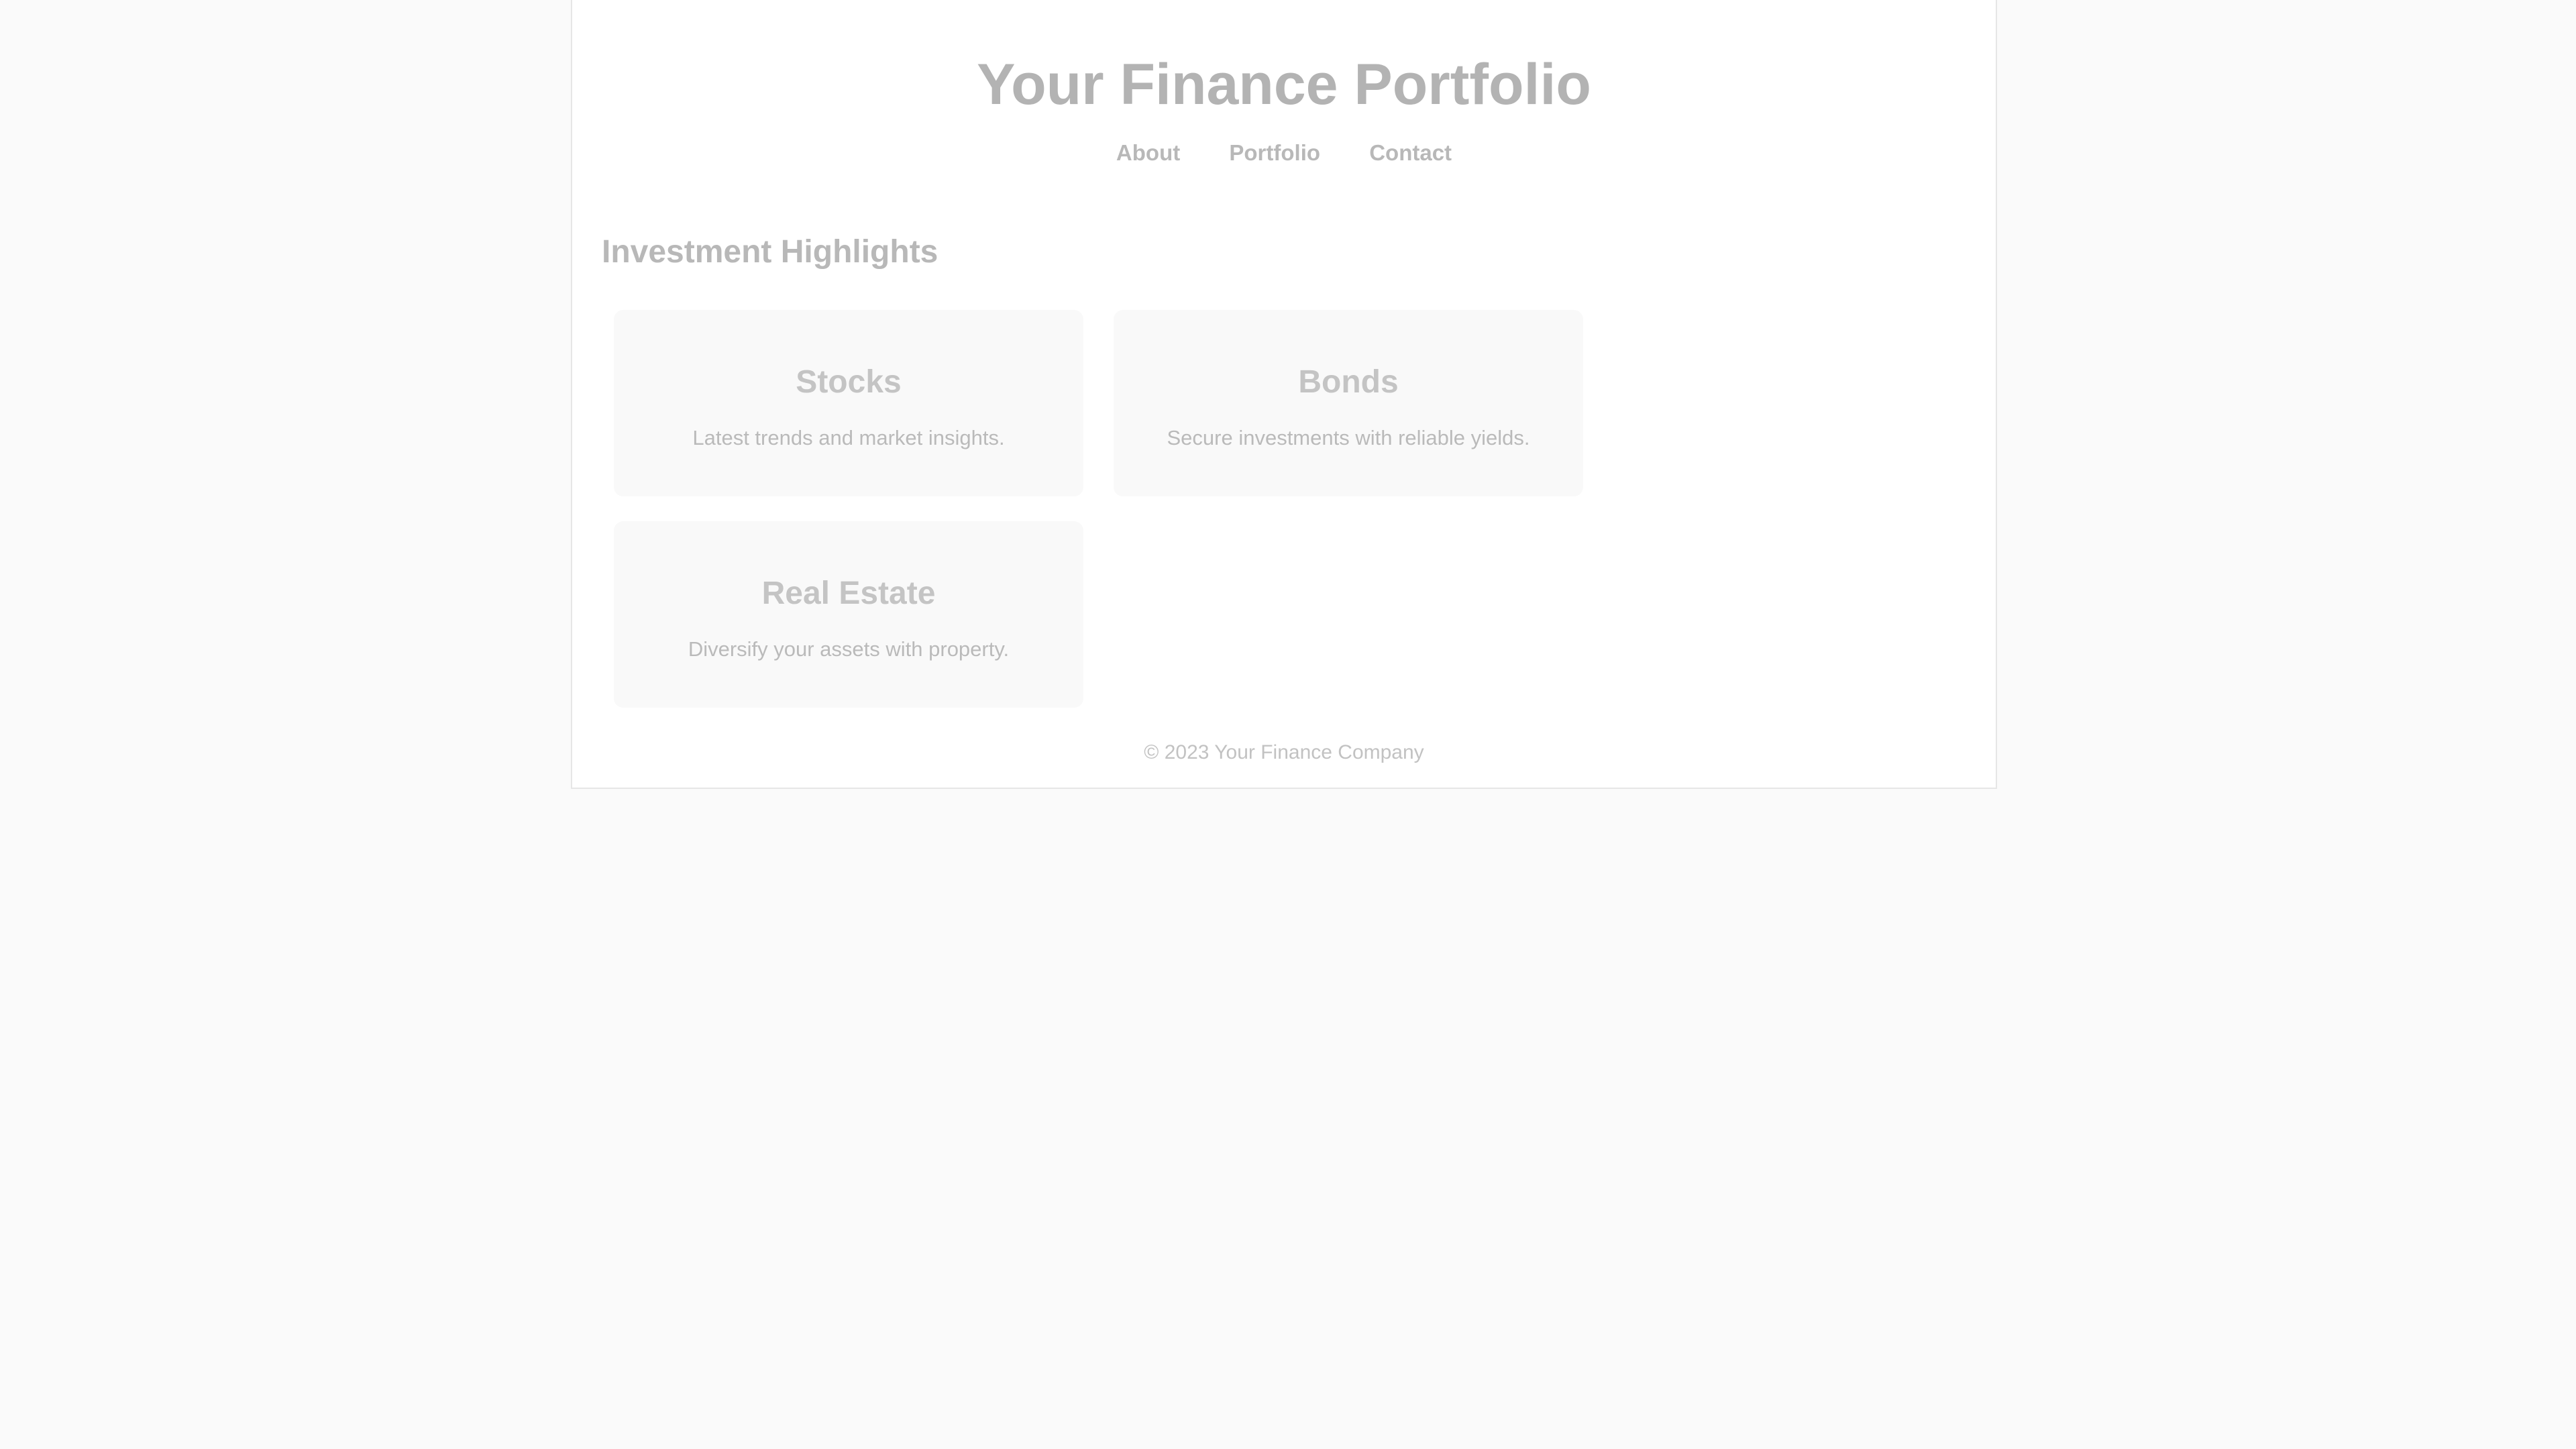 This screenshot has width=2576, height=1449. What do you see at coordinates (770, 252) in the screenshot?
I see `section-title: Investment Highlights` at bounding box center [770, 252].